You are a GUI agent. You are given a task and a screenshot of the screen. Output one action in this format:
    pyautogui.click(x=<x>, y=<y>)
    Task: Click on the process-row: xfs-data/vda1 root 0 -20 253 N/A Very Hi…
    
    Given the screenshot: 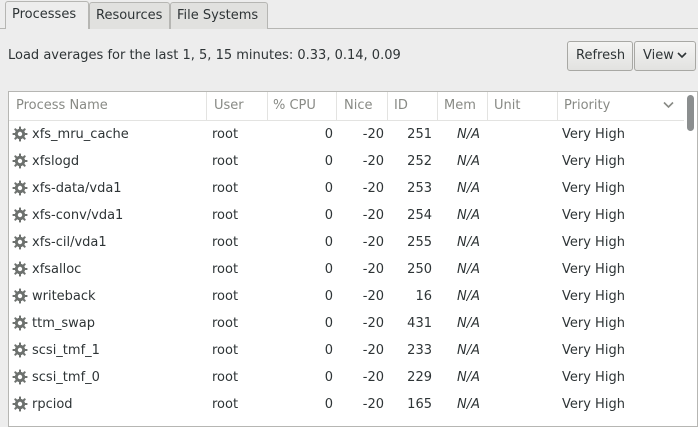 What is the action you would take?
    pyautogui.click(x=353, y=189)
    